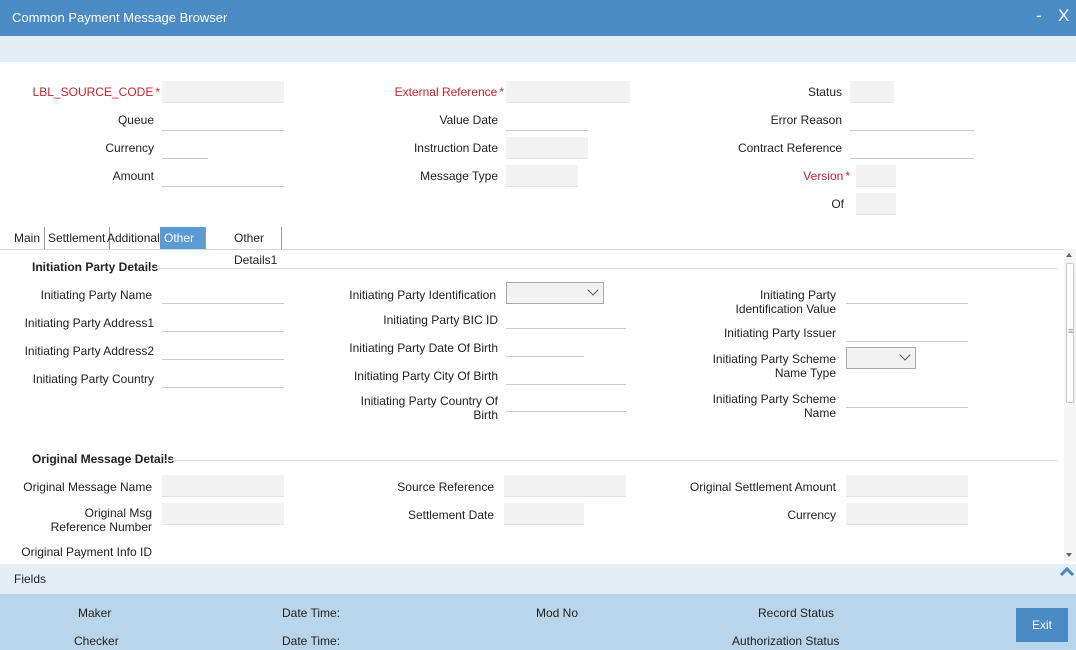 The width and height of the screenshot is (1076, 650). Describe the element at coordinates (544, 514) in the screenshot. I see `settlement-date-field` at that location.